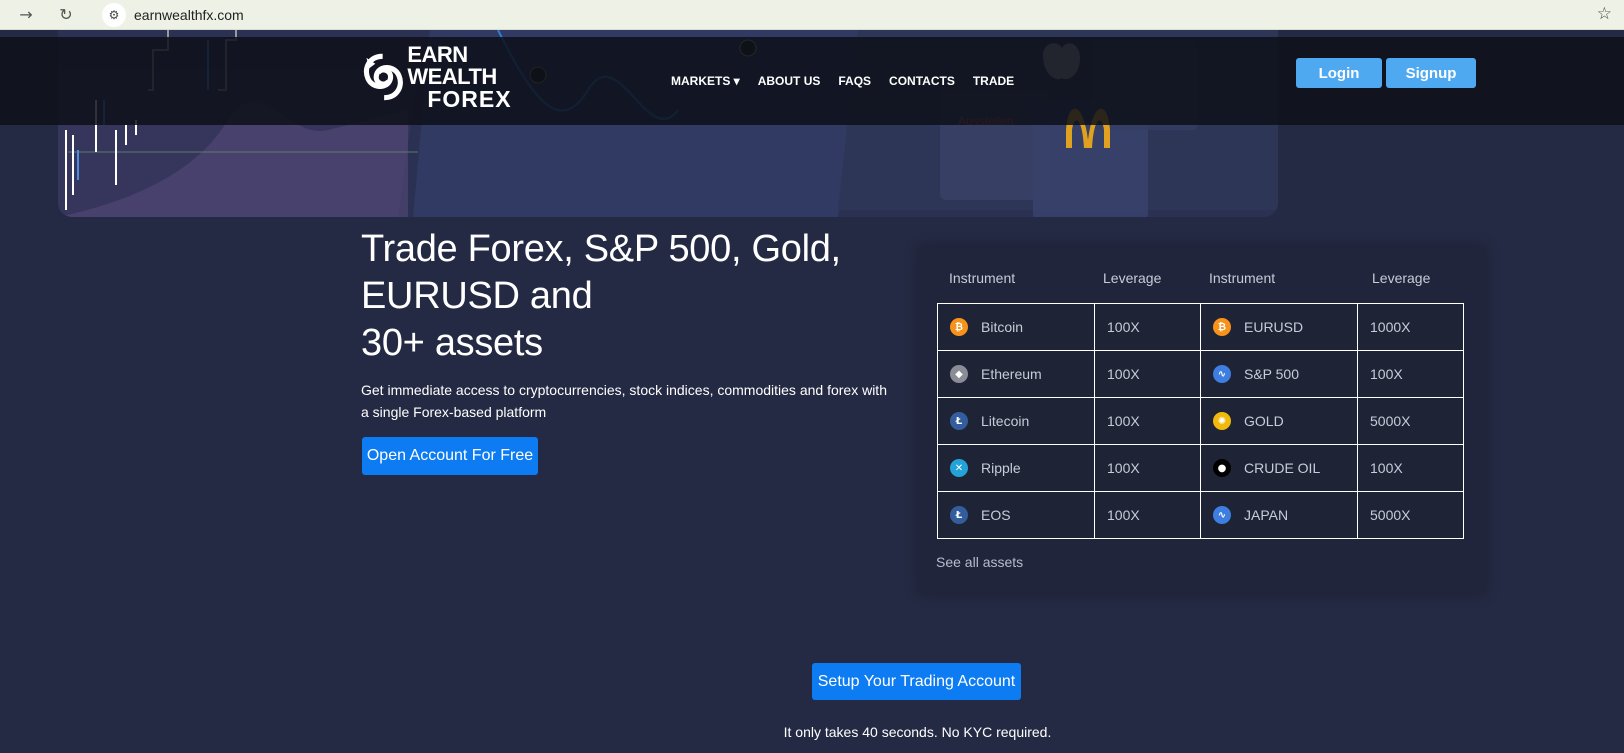 This screenshot has height=753, width=1624. I want to click on asset-row: ◆ Ethereum 100X ∿ S&P 500 100X, so click(1200, 374).